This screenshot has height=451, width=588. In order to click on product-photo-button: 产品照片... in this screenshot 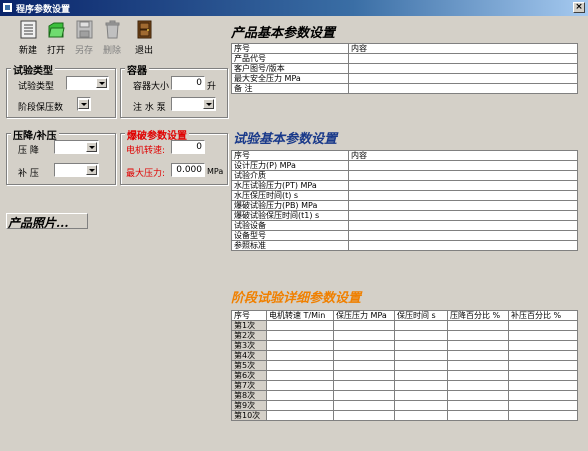, I will do `click(47, 221)`.